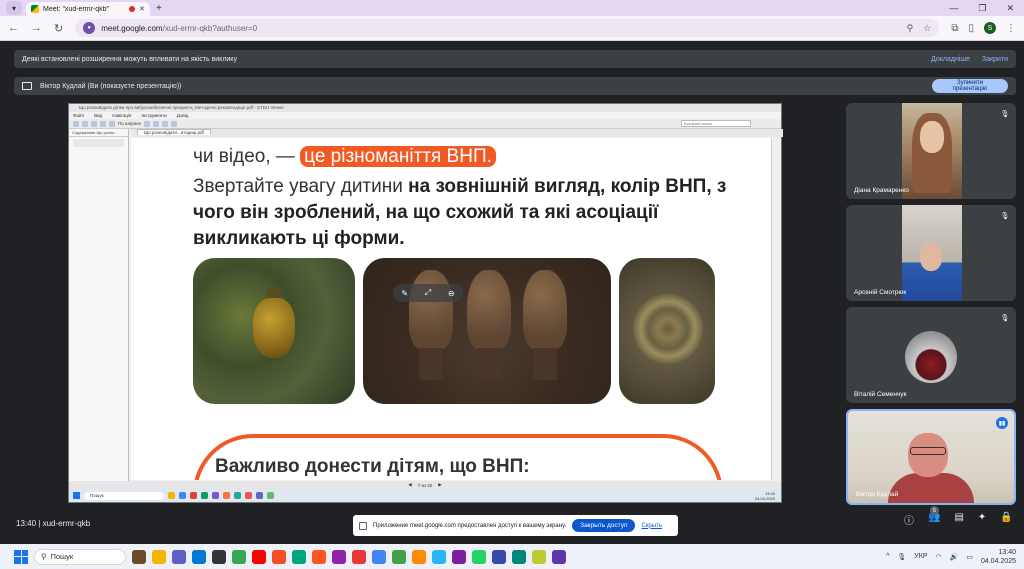  I want to click on stop-sharing-button: Закрыть доступ, so click(604, 525).